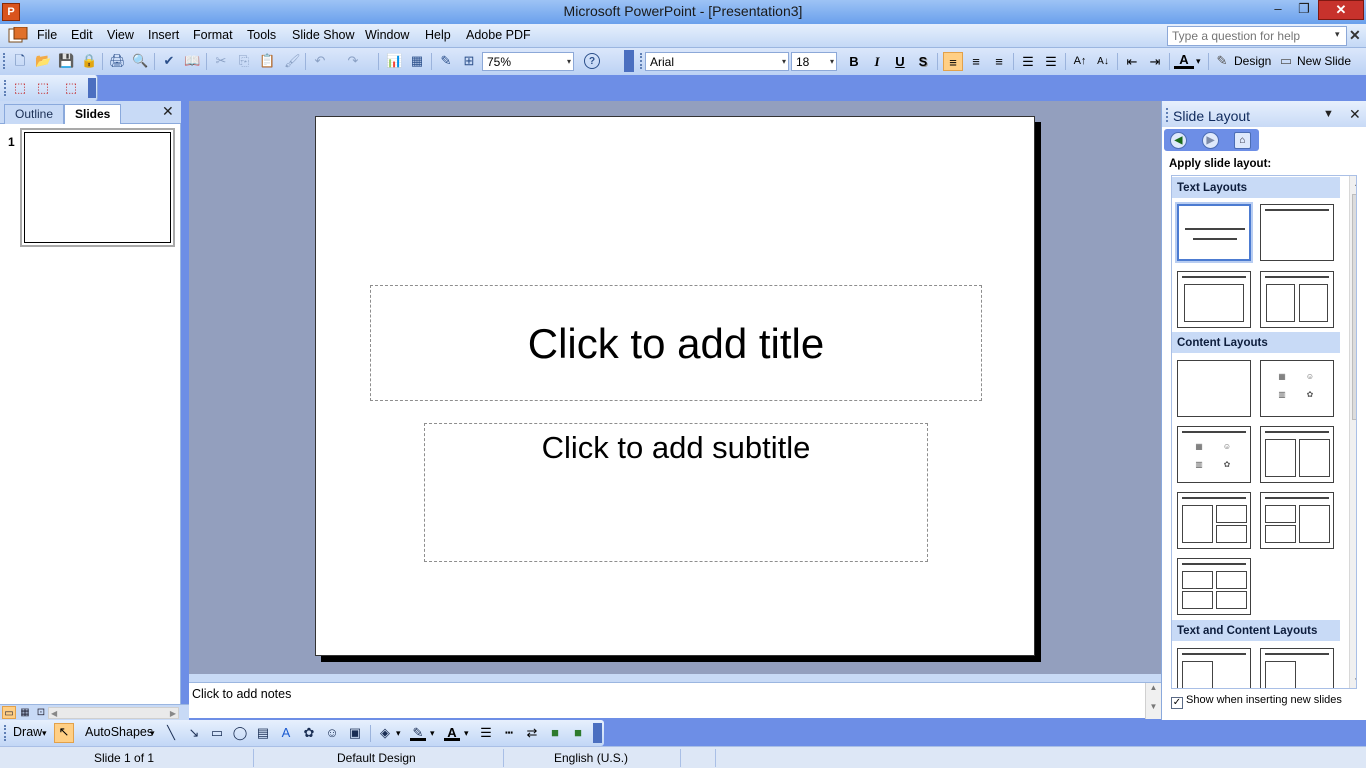 Image resolution: width=1366 pixels, height=768 pixels. I want to click on close-pane-icon: ✕, so click(168, 111).